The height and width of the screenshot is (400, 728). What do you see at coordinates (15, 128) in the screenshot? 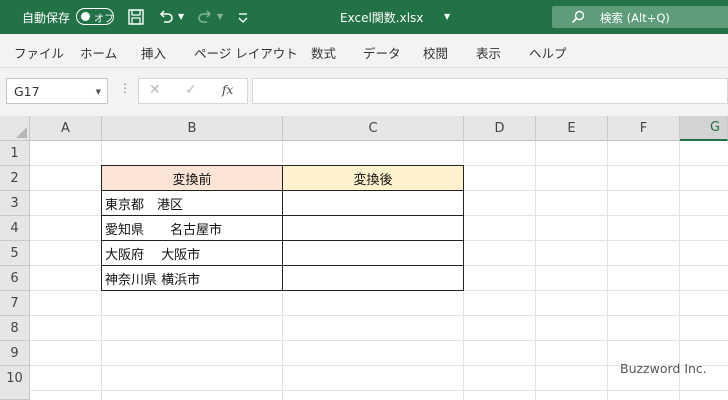
I see `select-all-button` at bounding box center [15, 128].